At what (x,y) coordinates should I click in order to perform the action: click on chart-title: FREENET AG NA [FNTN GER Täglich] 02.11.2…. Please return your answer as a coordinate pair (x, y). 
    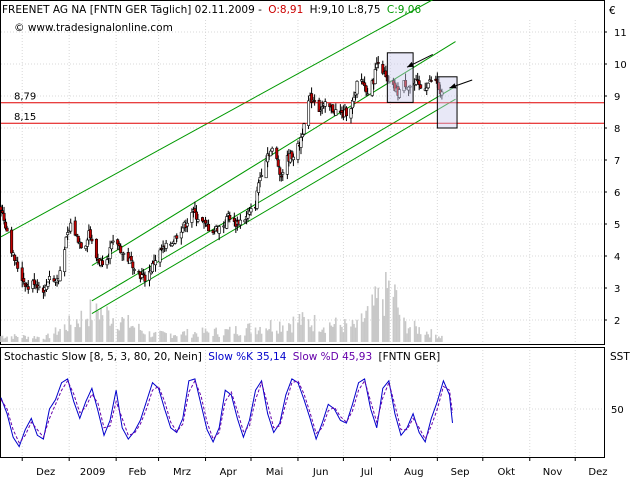
    Looking at the image, I should click on (211, 10).